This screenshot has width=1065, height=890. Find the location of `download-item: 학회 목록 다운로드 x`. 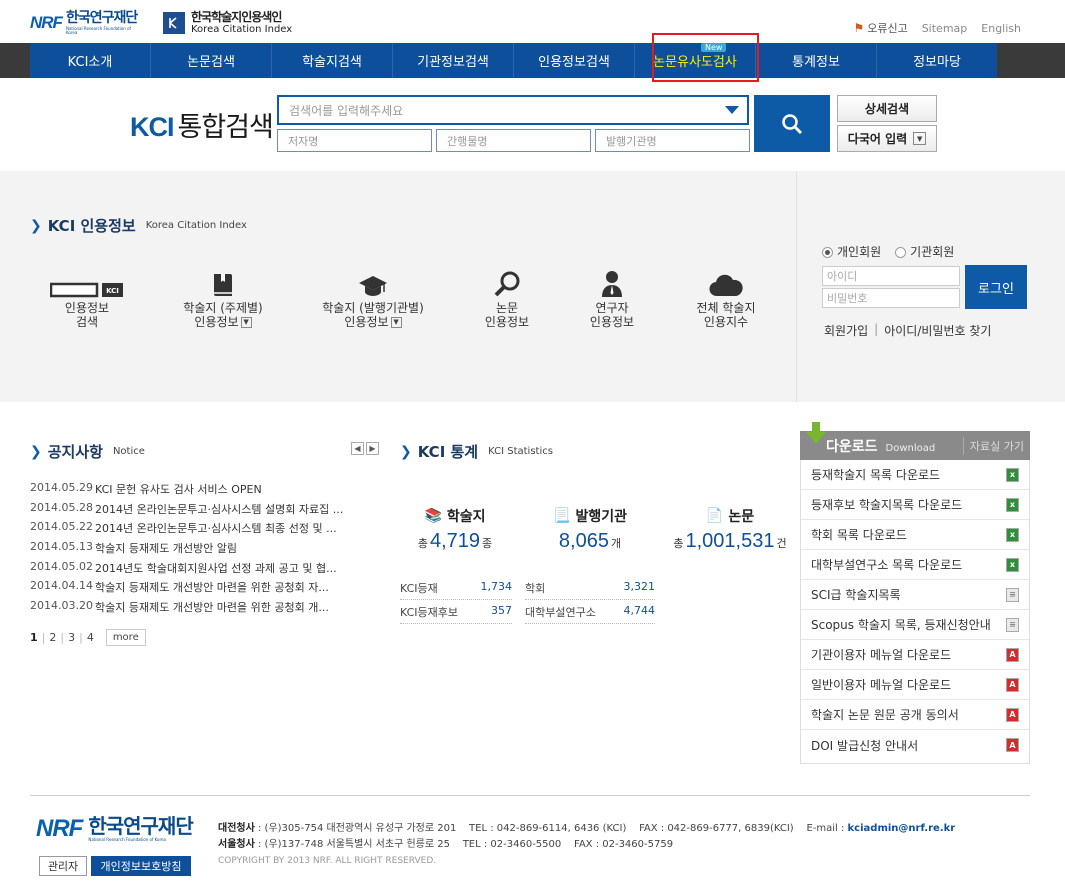

download-item: 학회 목록 다운로드 x is located at coordinates (915, 535).